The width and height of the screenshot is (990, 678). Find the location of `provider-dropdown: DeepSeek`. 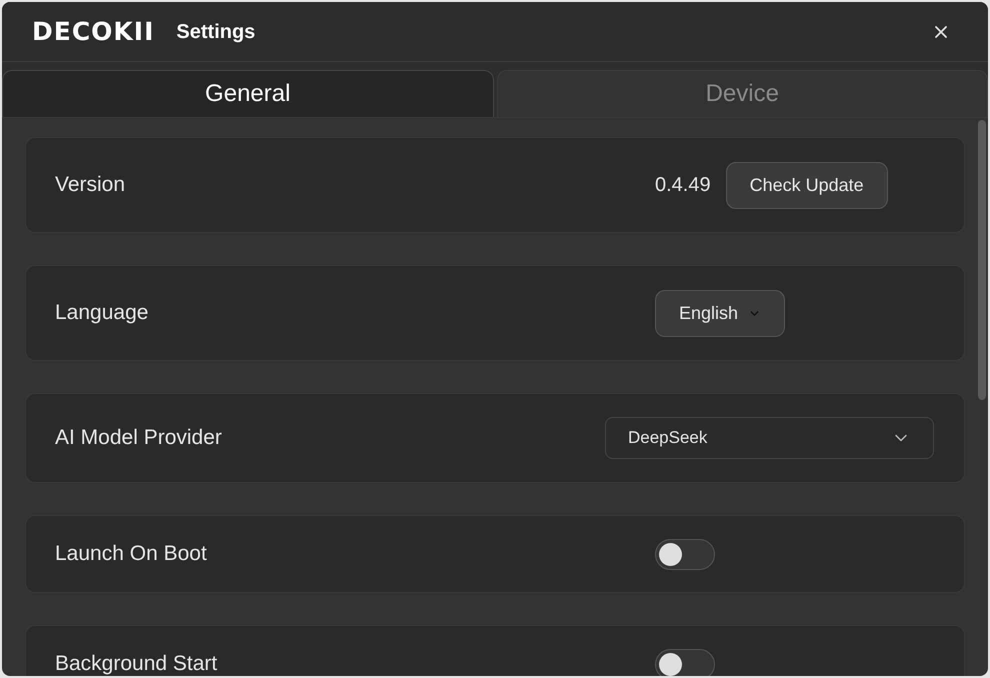

provider-dropdown: DeepSeek is located at coordinates (769, 438).